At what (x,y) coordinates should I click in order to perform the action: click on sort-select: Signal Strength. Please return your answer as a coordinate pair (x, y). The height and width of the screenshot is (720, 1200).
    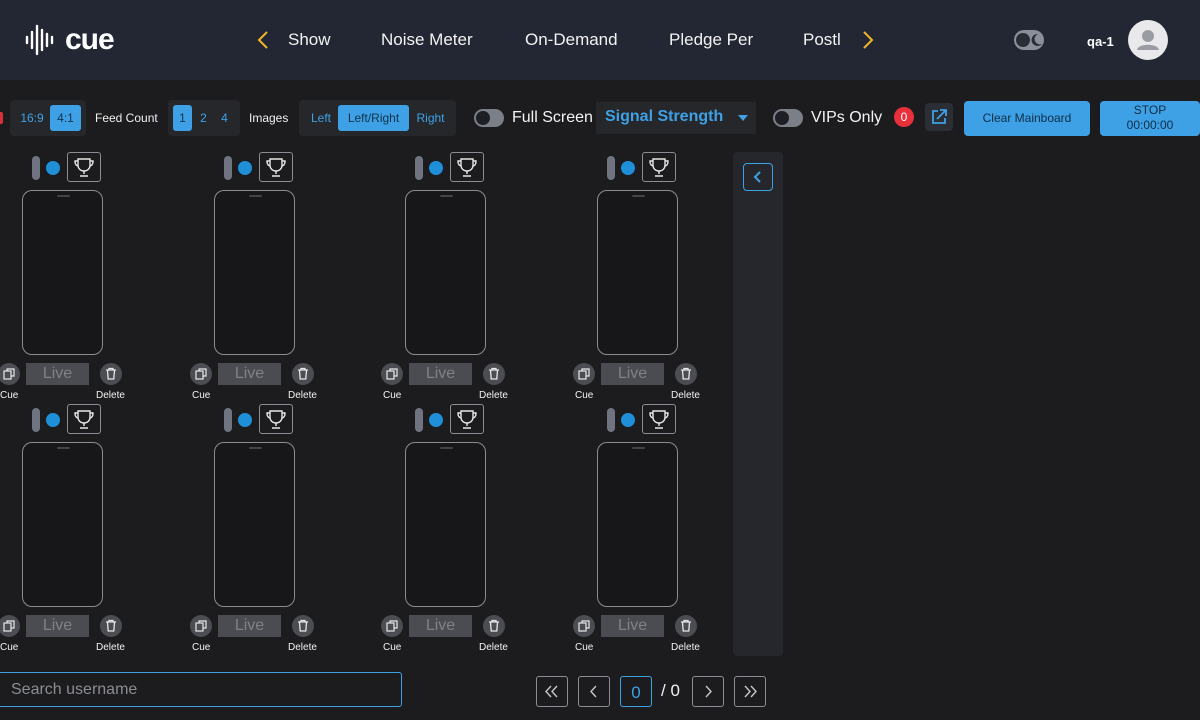
    Looking at the image, I should click on (676, 118).